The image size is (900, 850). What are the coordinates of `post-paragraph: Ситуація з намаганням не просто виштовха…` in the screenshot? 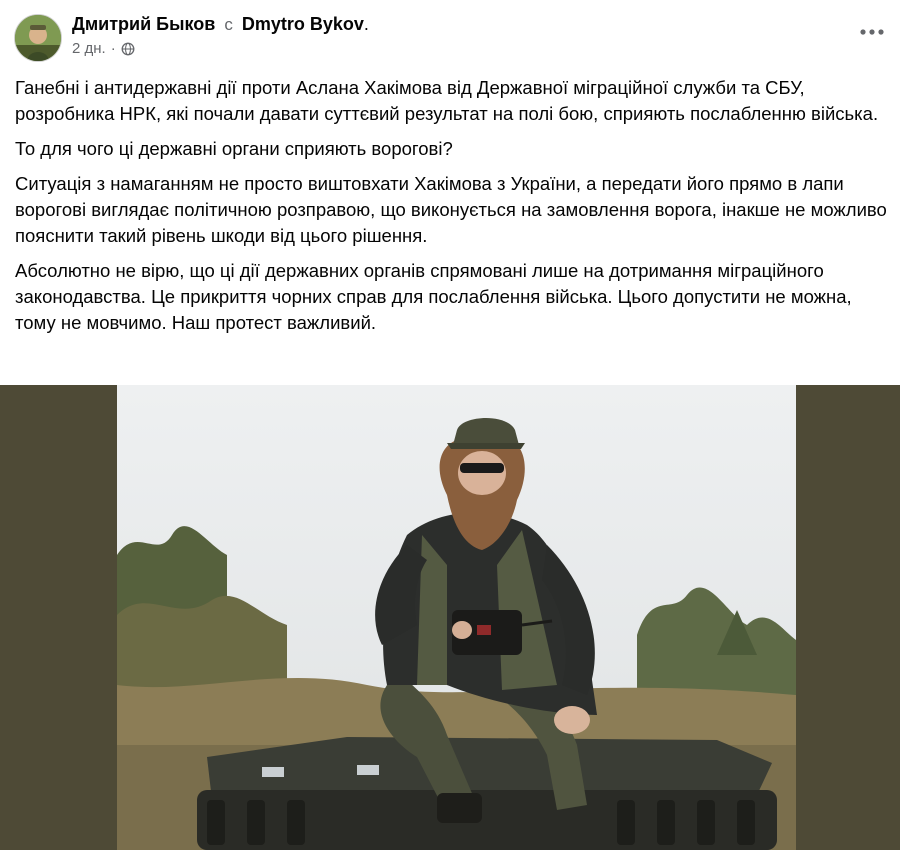 It's located at (451, 209).